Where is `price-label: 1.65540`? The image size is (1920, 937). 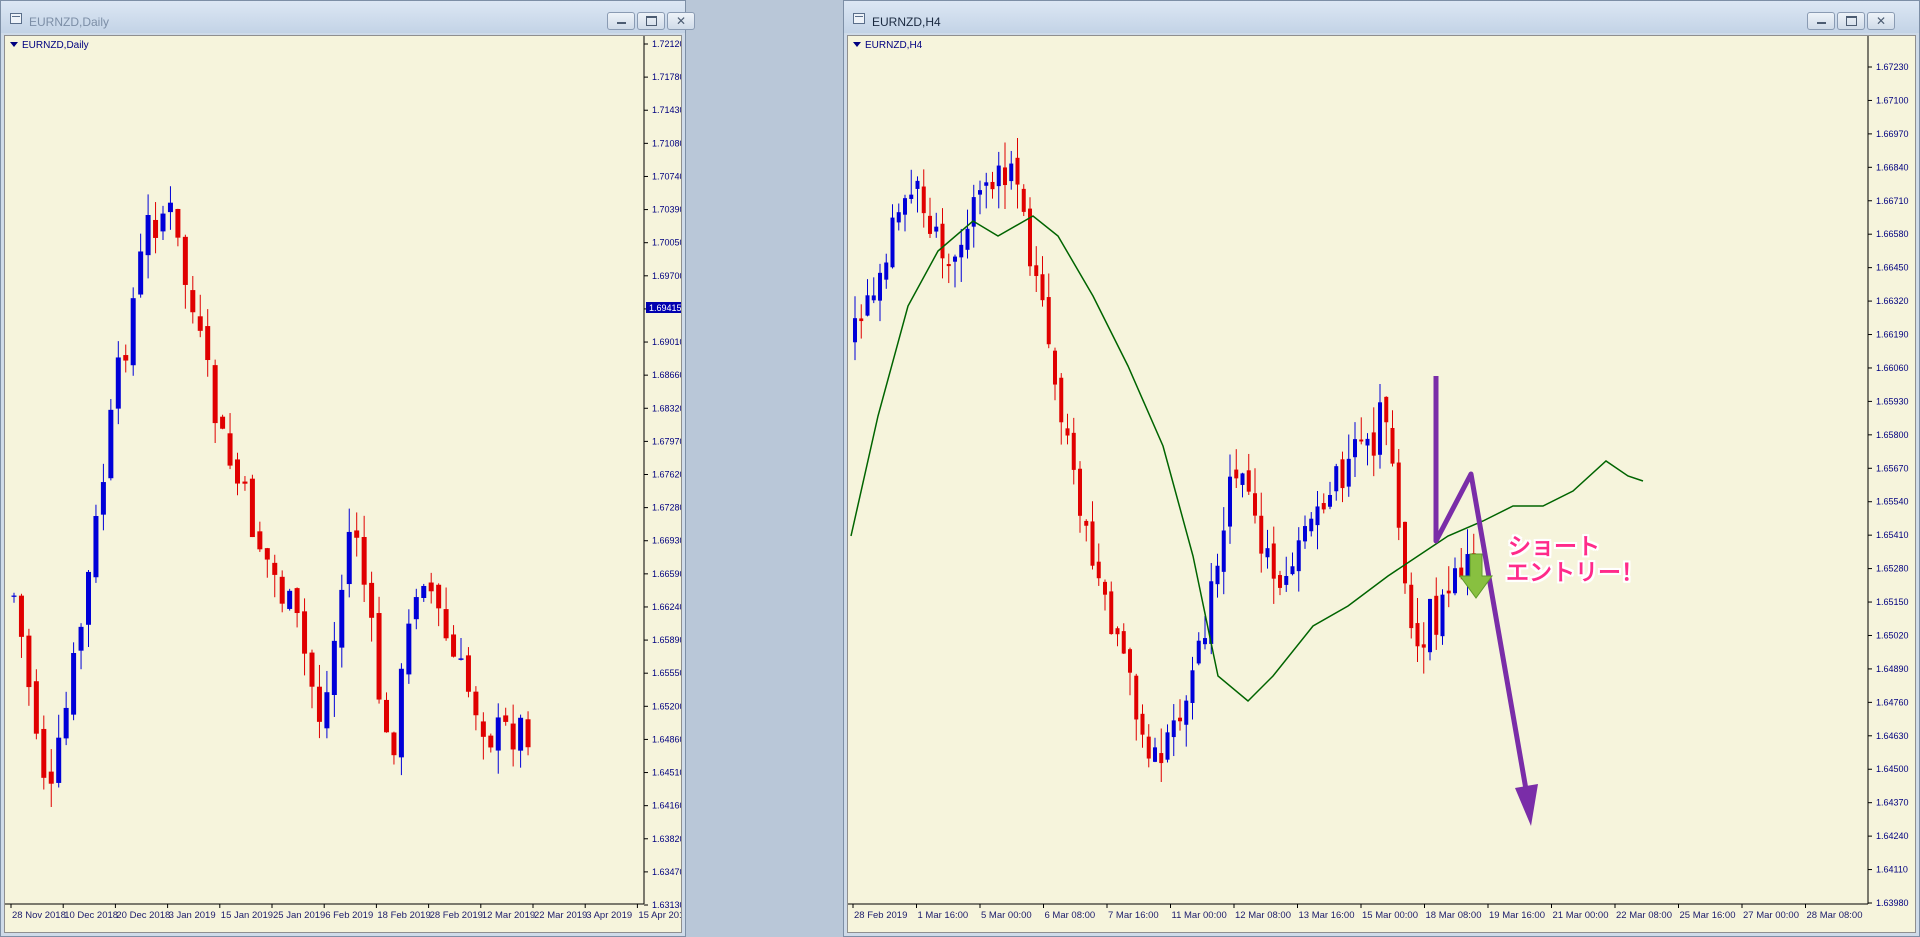 price-label: 1.65540 is located at coordinates (1892, 502).